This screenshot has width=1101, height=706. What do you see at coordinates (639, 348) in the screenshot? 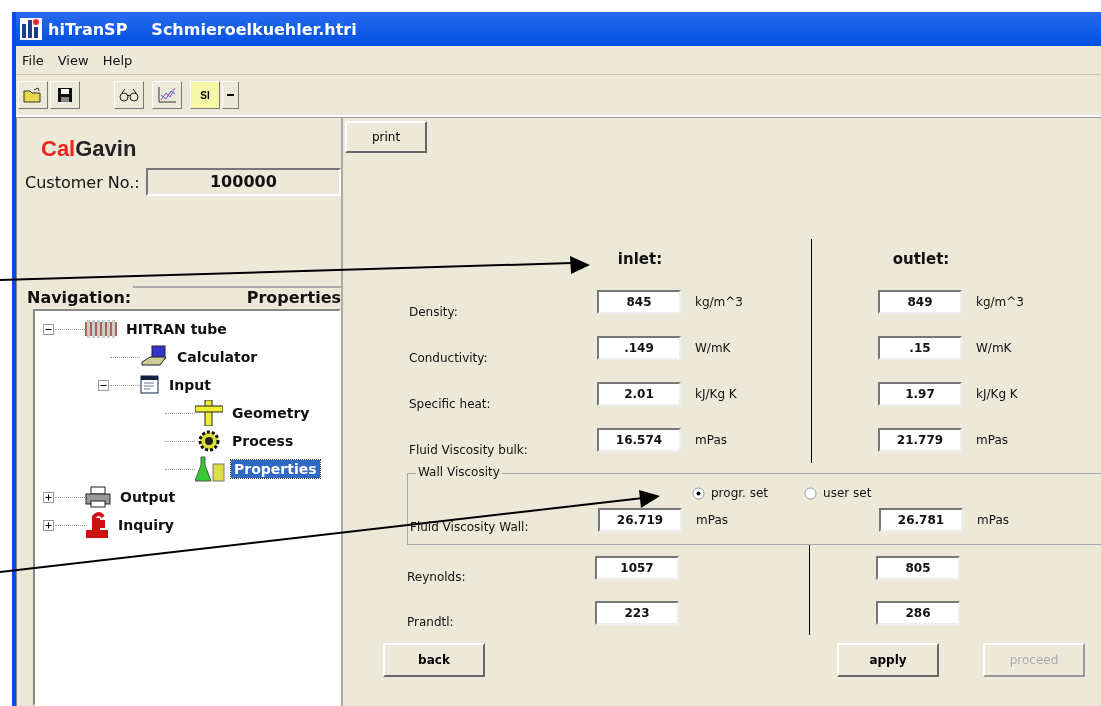
I see `value-field: .149` at bounding box center [639, 348].